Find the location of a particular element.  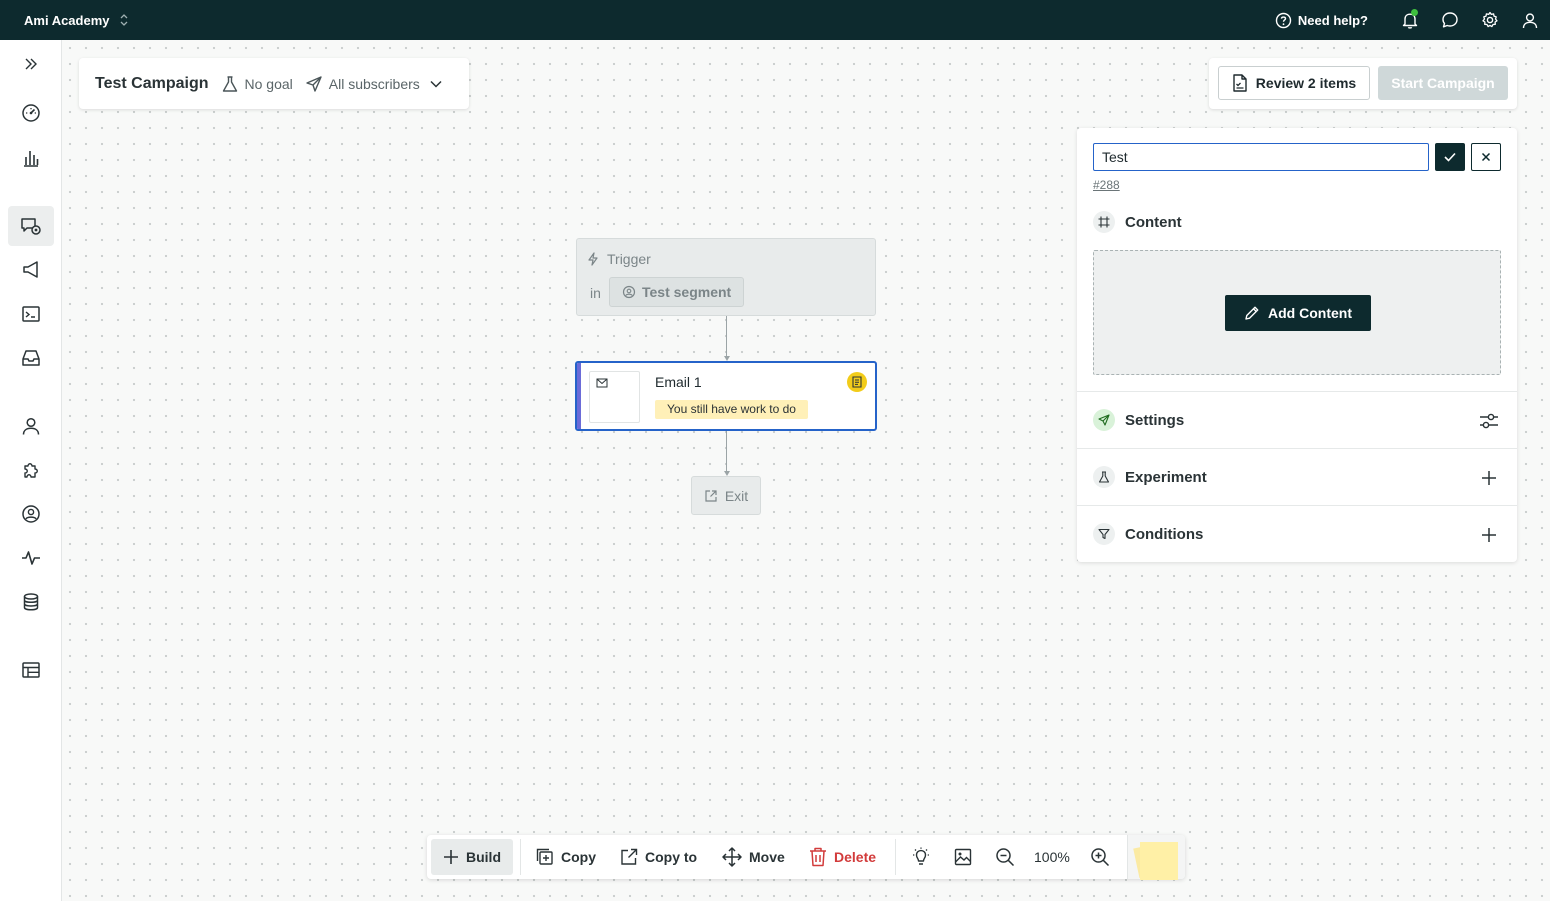

notifications-button is located at coordinates (1410, 20).